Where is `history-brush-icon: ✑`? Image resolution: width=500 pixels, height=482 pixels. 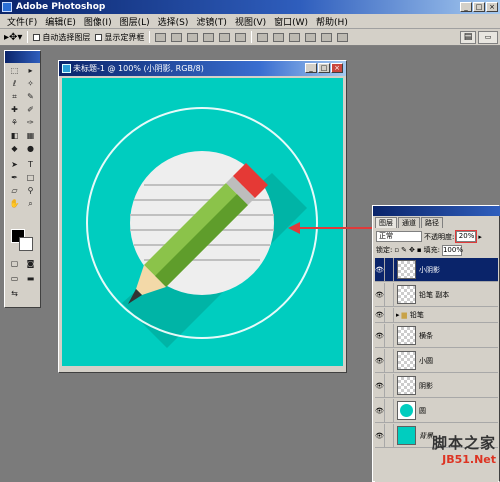 history-brush-icon: ✑ is located at coordinates (30, 122).